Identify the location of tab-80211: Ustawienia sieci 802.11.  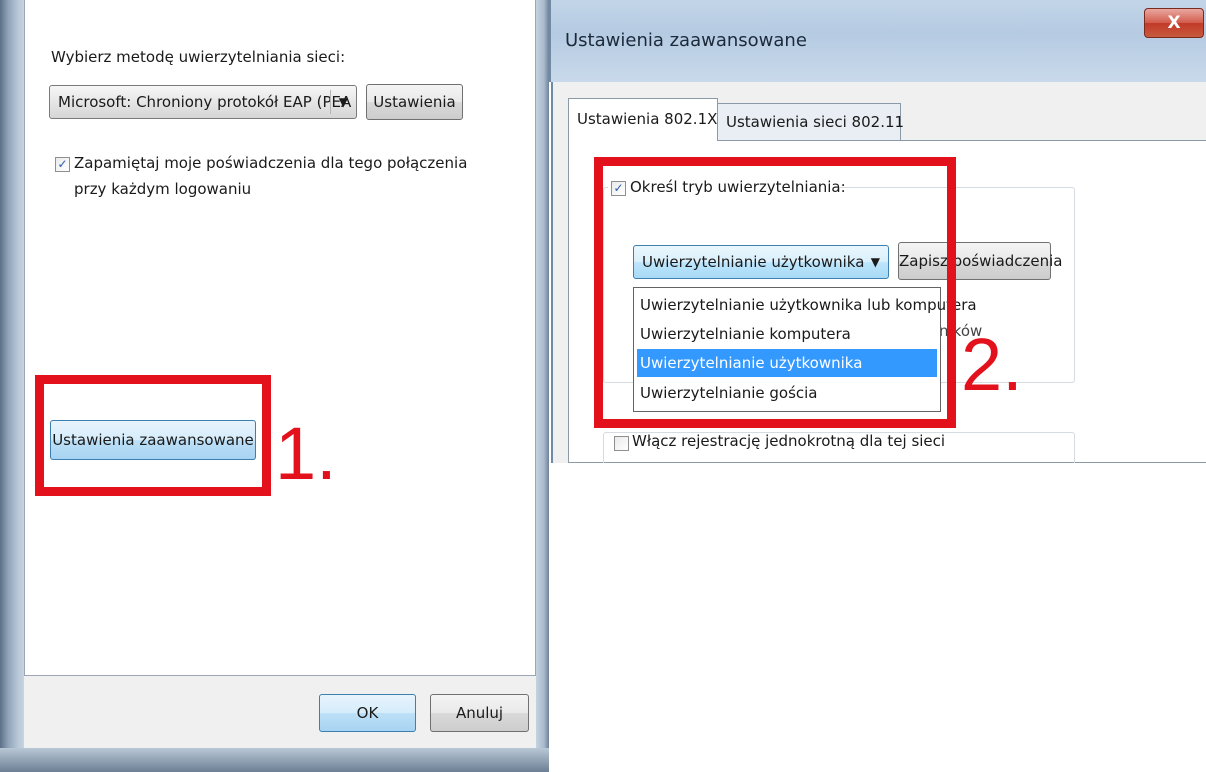
(810, 122).